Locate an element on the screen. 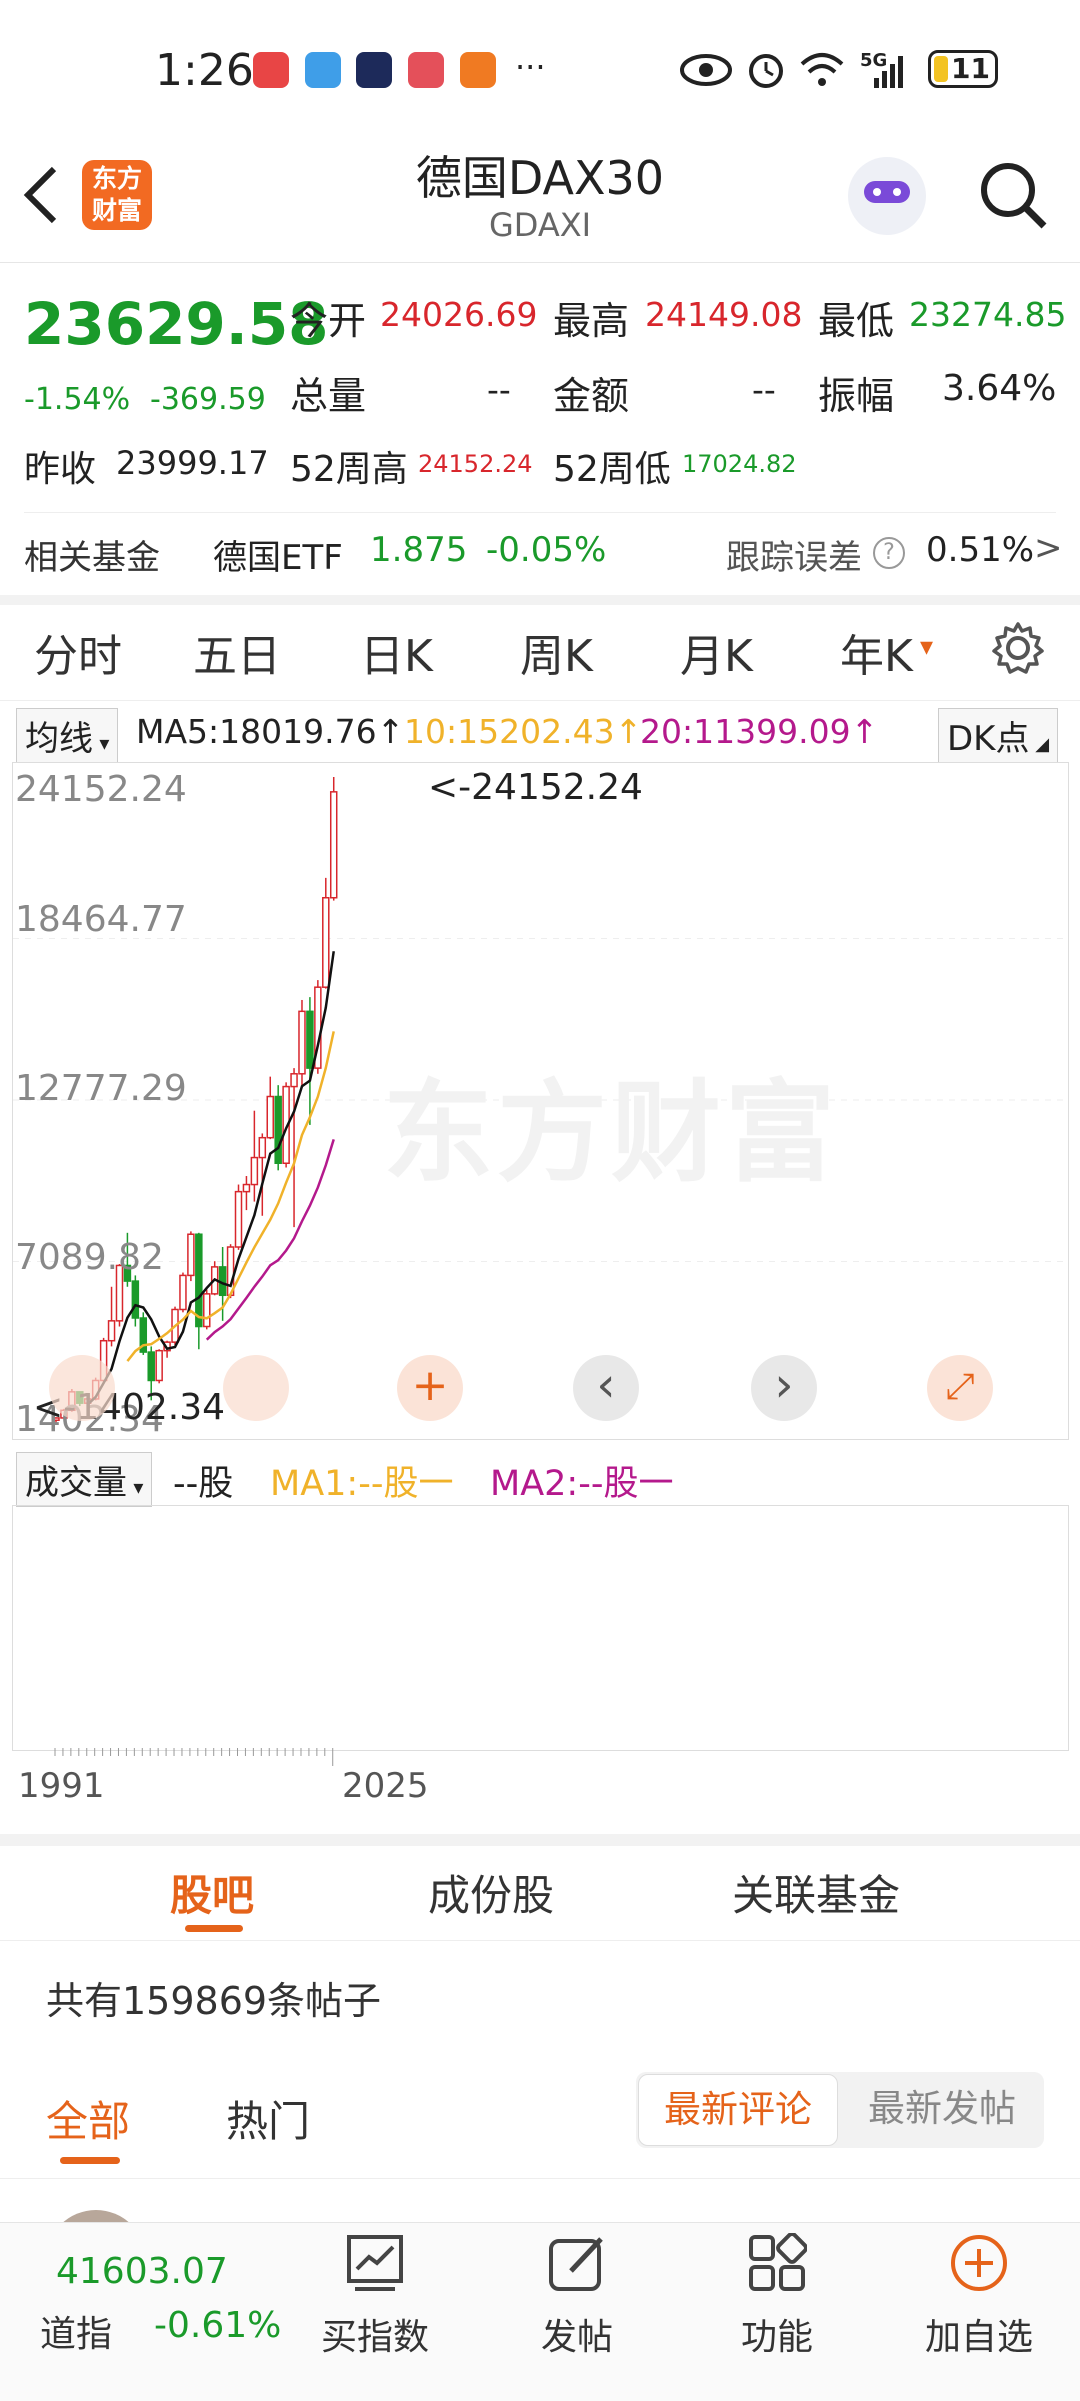 The height and width of the screenshot is (2401, 1080). prev-close-value: 23999.17 is located at coordinates (192, 463).